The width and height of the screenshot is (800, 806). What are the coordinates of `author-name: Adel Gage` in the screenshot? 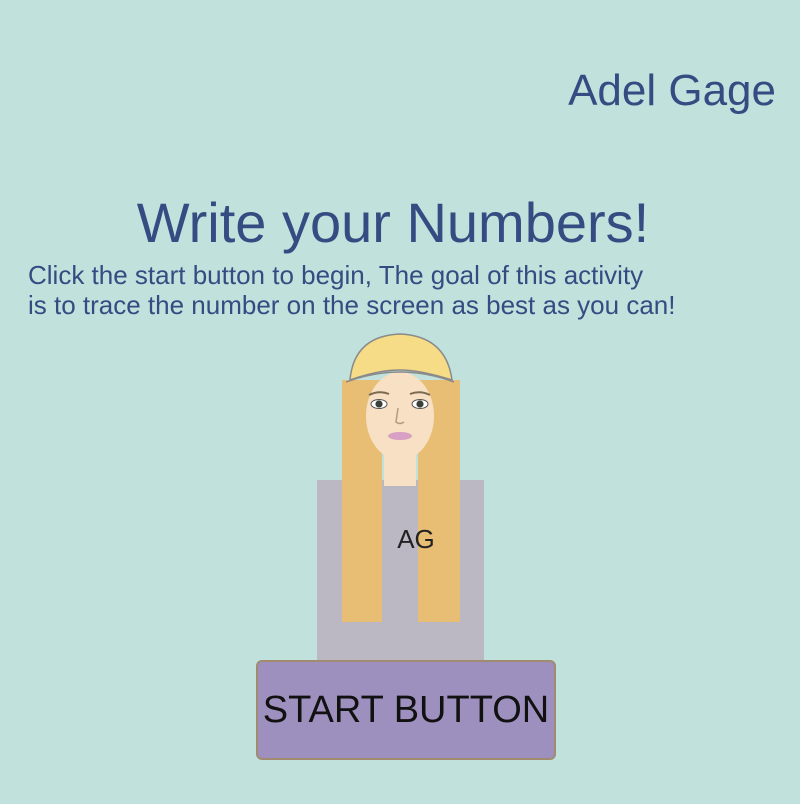 It's located at (672, 90).